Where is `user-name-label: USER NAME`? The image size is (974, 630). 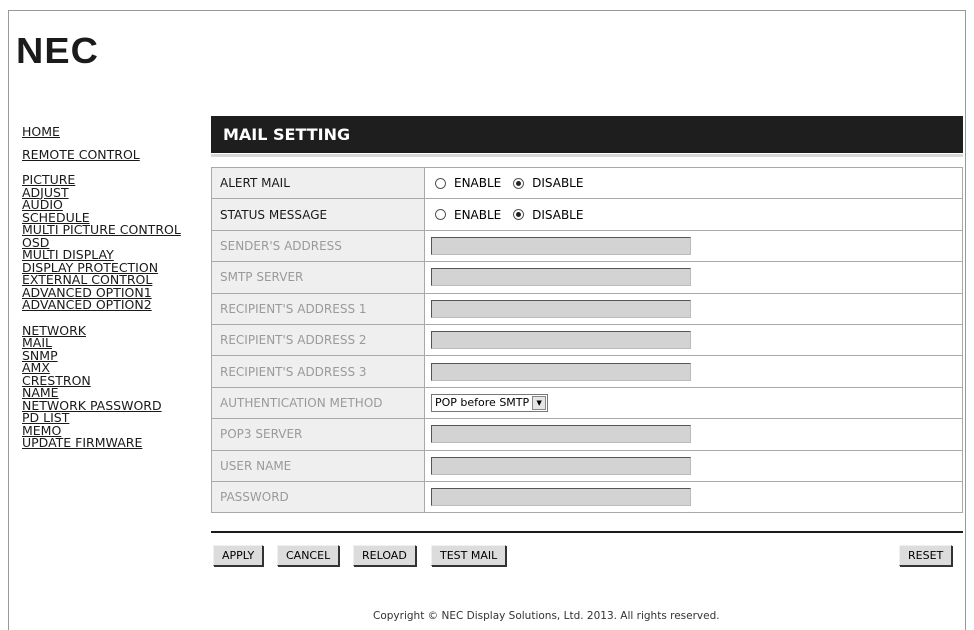 user-name-label: USER NAME is located at coordinates (318, 465).